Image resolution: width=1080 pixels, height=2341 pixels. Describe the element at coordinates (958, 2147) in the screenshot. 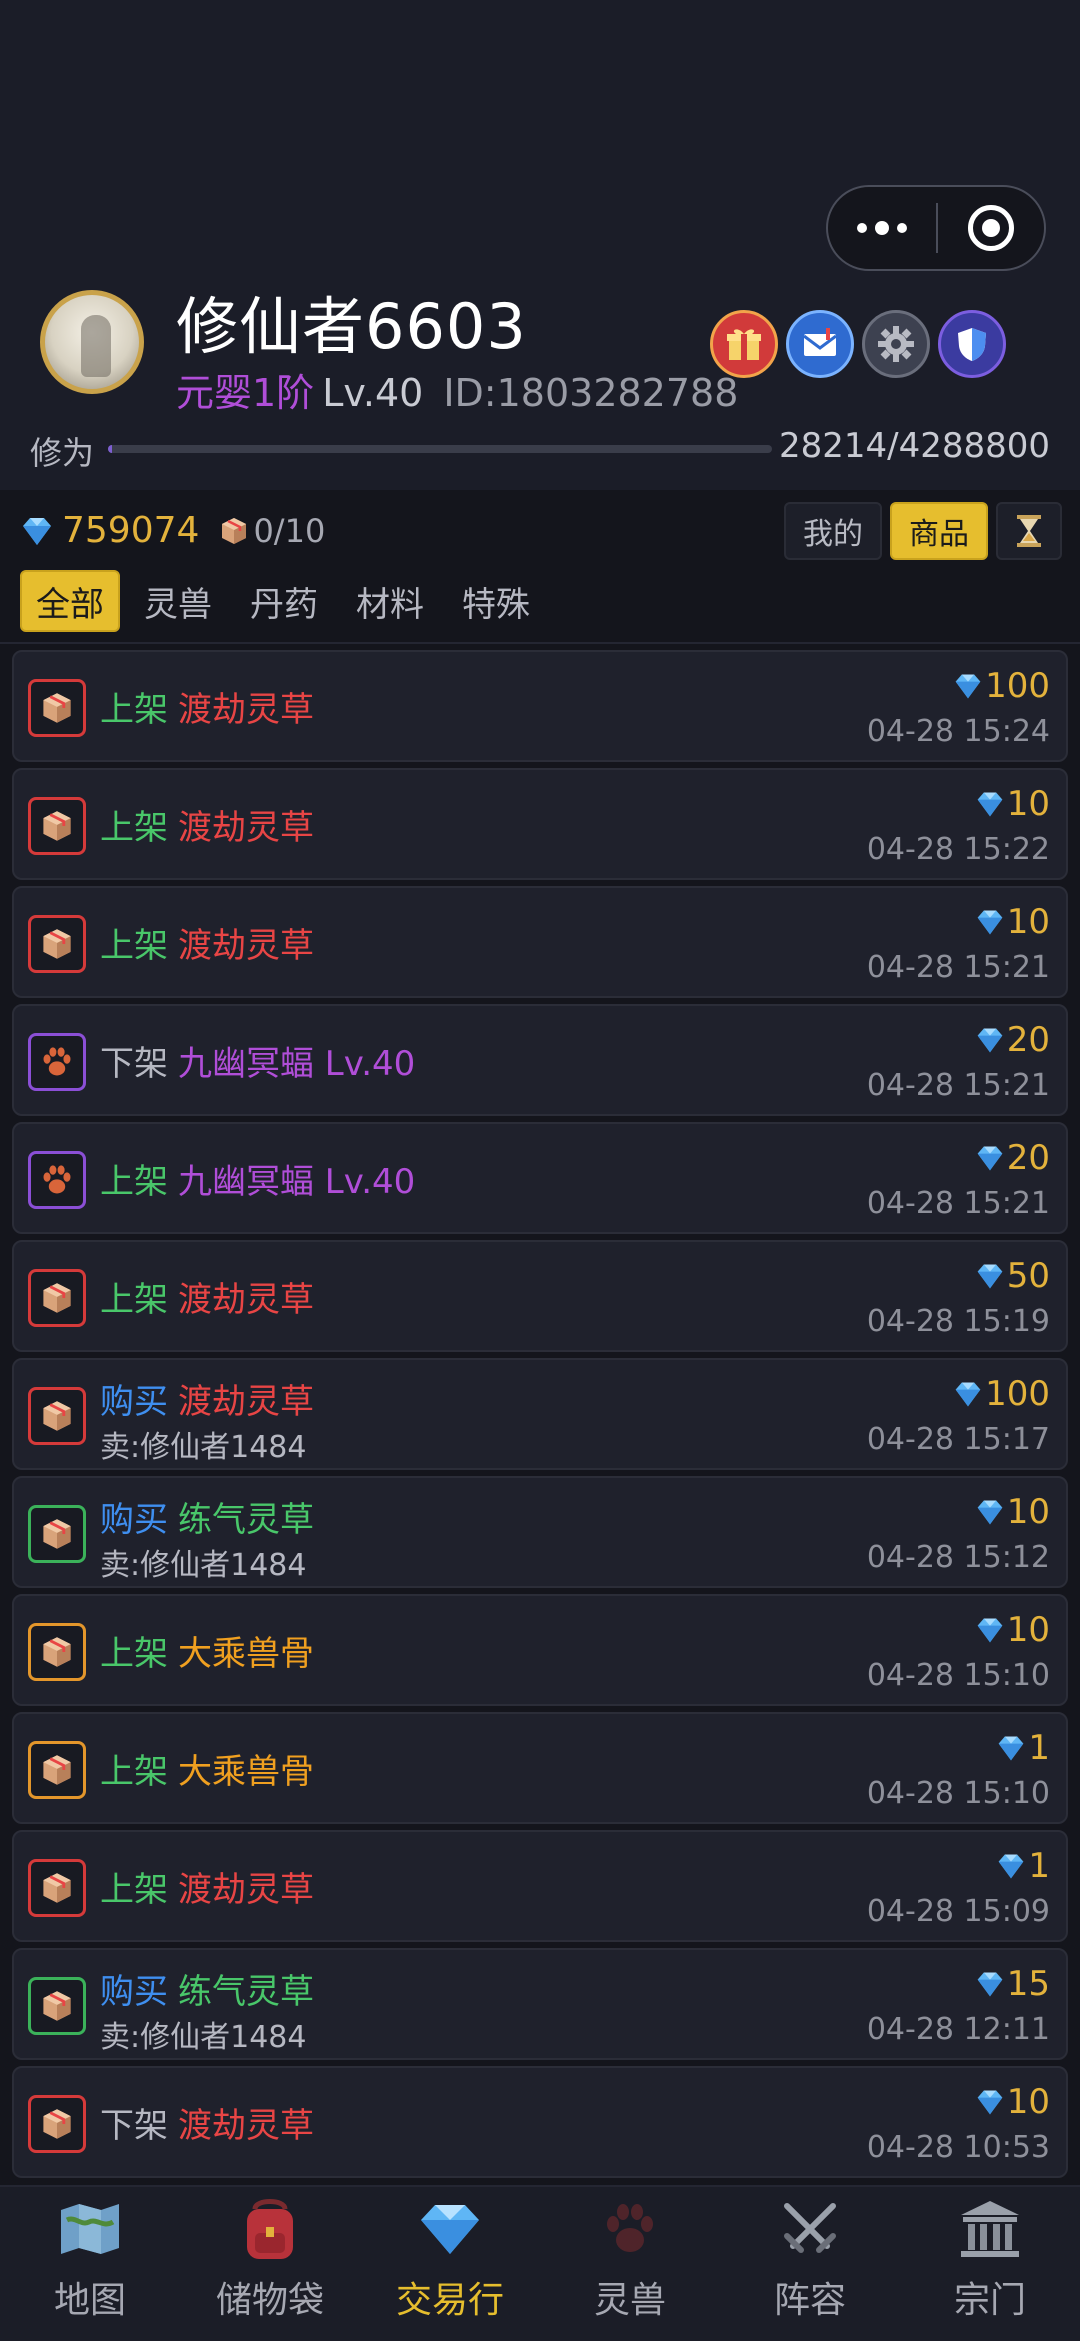

I see `record-time: 04-28 10:53` at that location.